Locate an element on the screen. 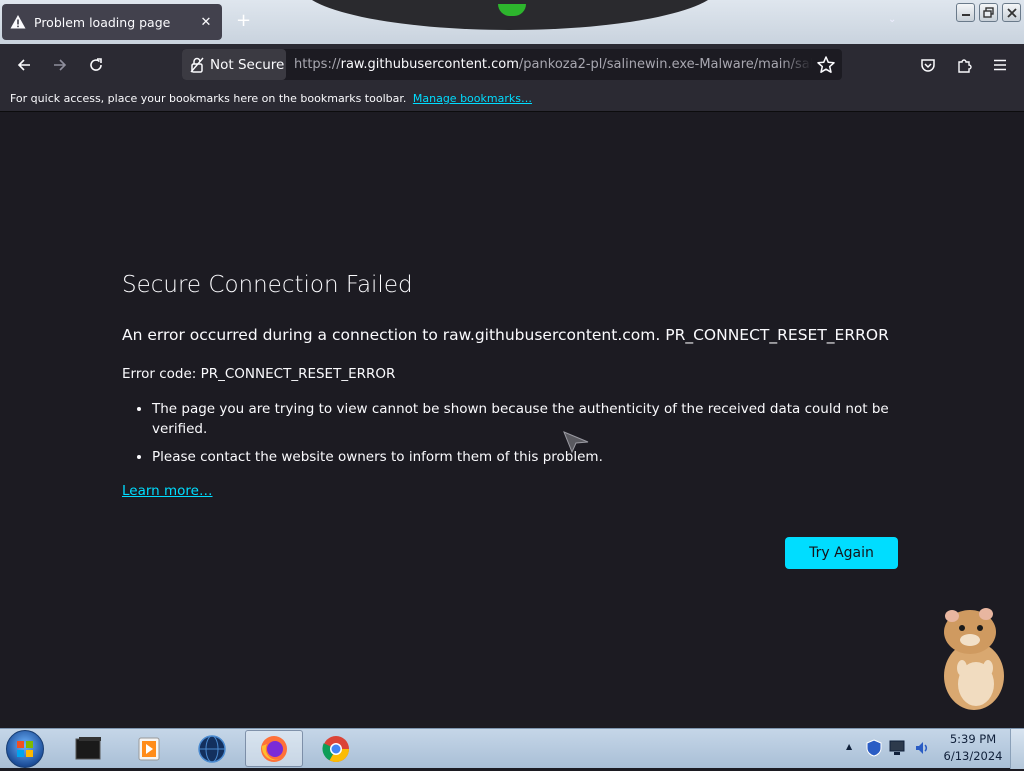 The width and height of the screenshot is (1024, 771). chrome-icon is located at coordinates (336, 748).